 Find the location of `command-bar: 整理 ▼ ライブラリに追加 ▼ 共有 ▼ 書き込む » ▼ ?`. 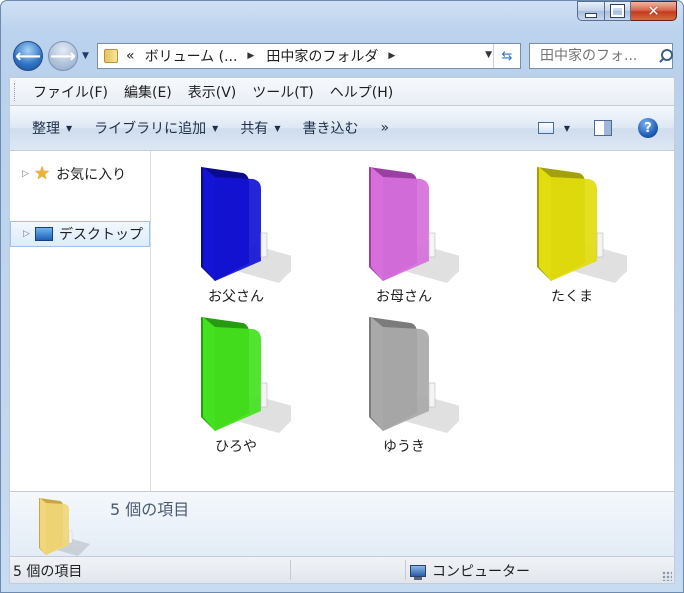

command-bar: 整理 ▼ ライブラリに追加 ▼ 共有 ▼ 書き込む » ▼ ? is located at coordinates (342, 128).